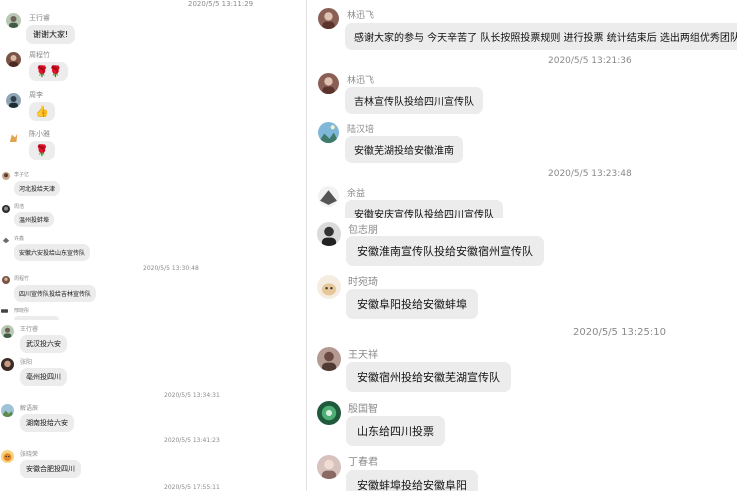 The image size is (737, 491). Describe the element at coordinates (412, 304) in the screenshot. I see `message-bubble: 安徽阜阳投给安徽蚌埠` at that location.